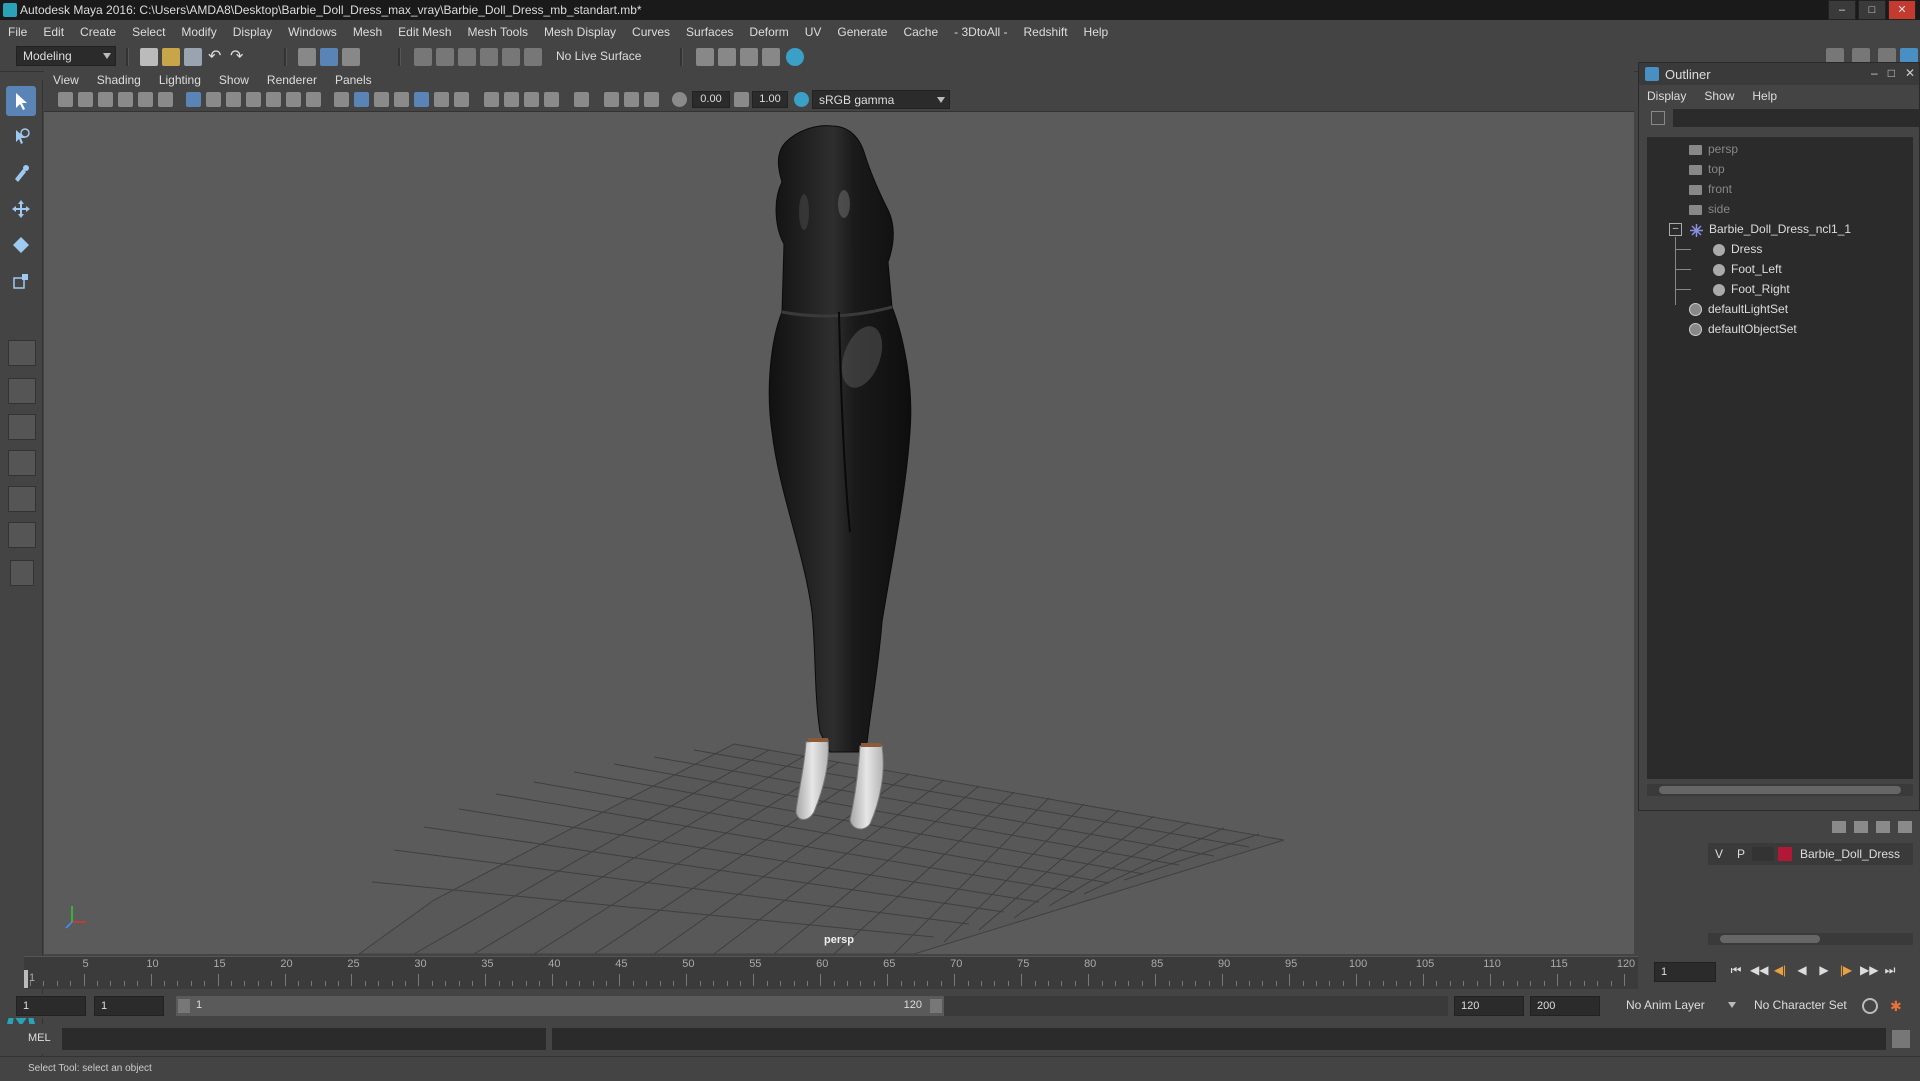 This screenshot has height=1081, width=1920. What do you see at coordinates (511, 99) in the screenshot?
I see `motion-blur-icon` at bounding box center [511, 99].